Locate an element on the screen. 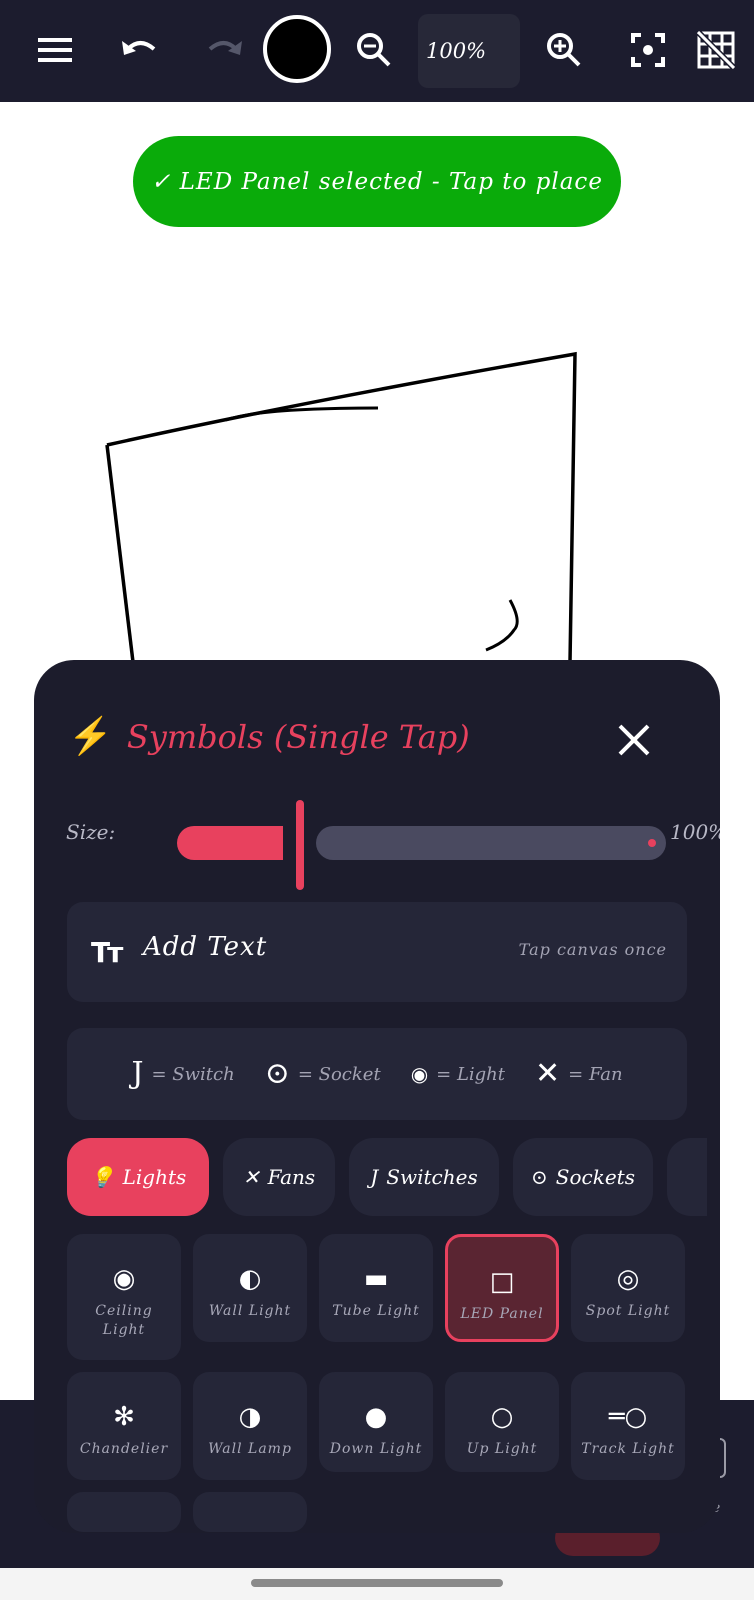 The image size is (754, 1600). undo-icon is located at coordinates (140, 50).